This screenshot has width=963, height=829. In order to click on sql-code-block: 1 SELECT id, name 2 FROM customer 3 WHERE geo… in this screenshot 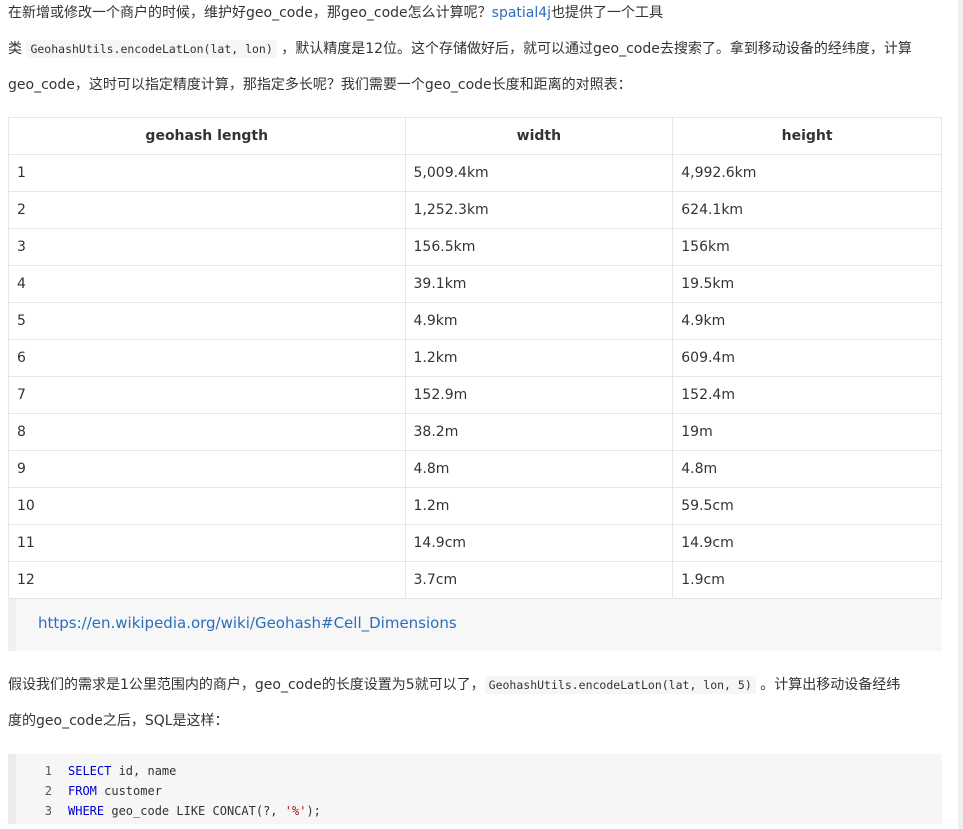, I will do `click(475, 789)`.